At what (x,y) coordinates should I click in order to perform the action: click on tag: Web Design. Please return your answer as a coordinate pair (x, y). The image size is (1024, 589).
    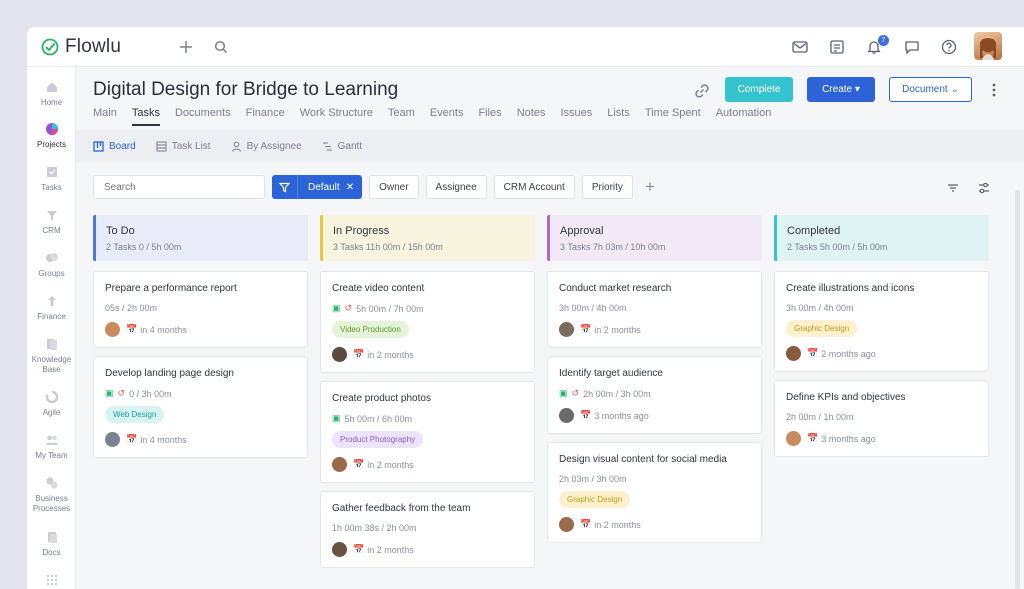
    Looking at the image, I should click on (135, 414).